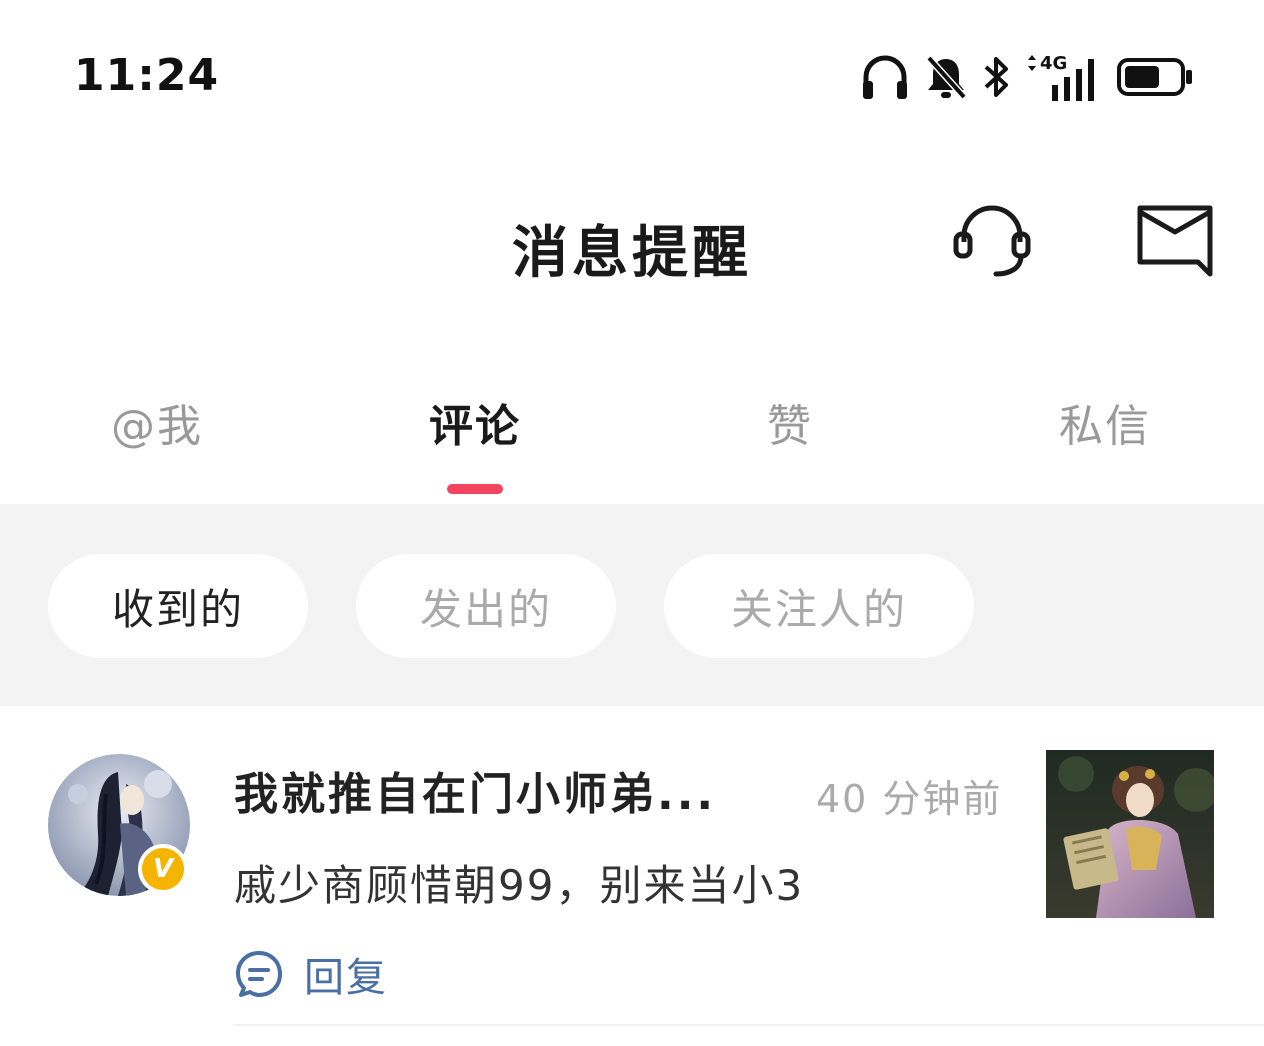 This screenshot has height=1046, width=1264. I want to click on verified-badge: V, so click(163, 869).